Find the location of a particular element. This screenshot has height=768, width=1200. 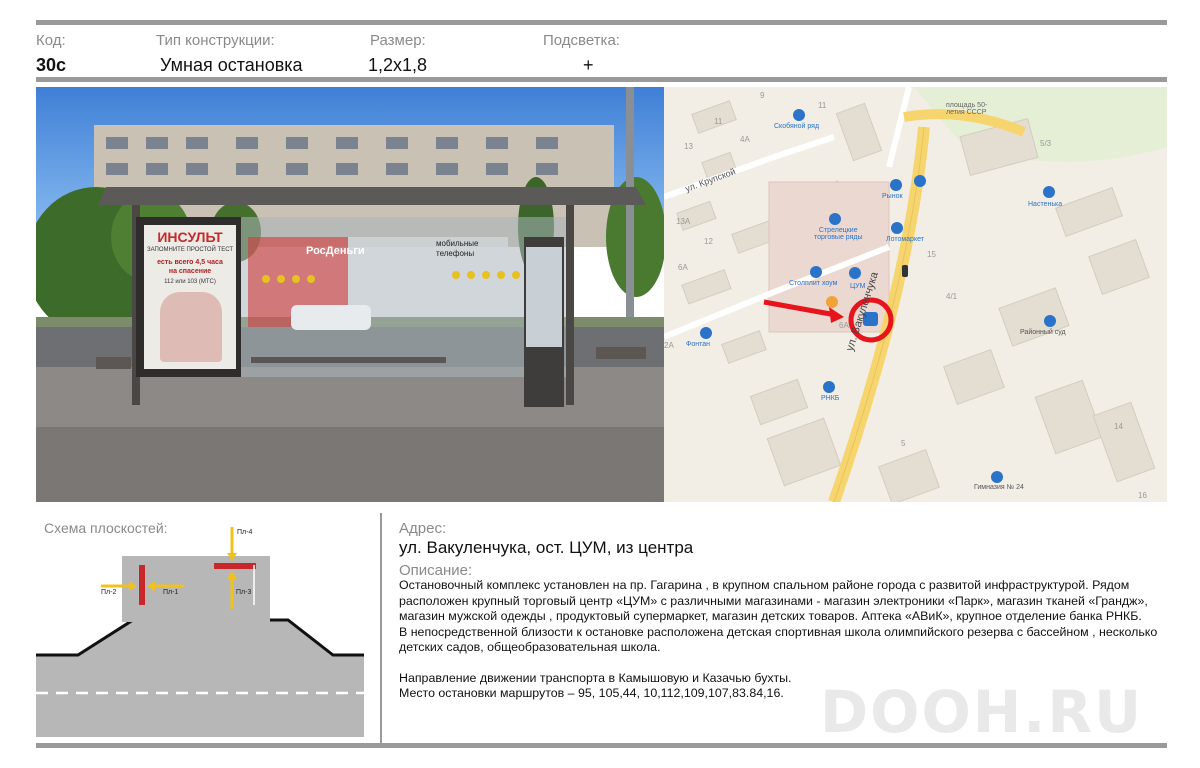

map-label-rynok: Рынок is located at coordinates (892, 196).